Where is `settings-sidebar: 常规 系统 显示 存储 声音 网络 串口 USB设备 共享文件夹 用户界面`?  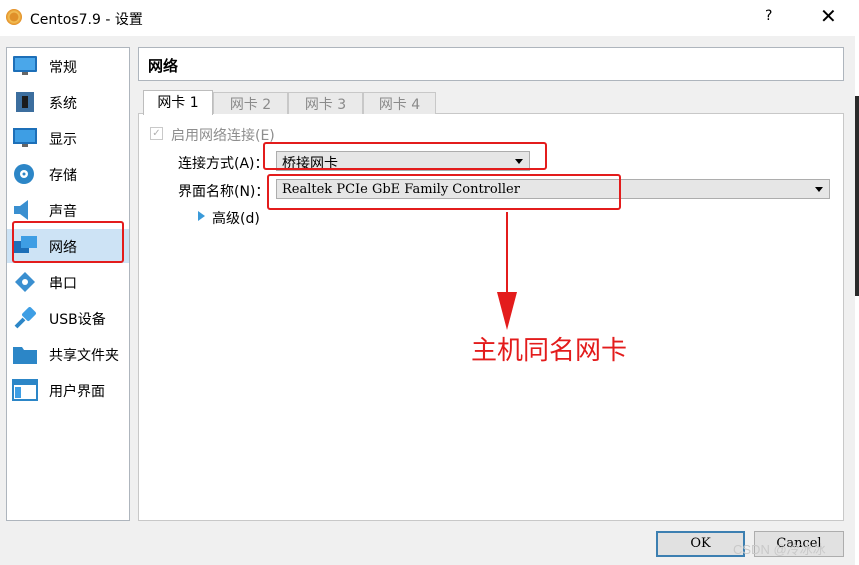
settings-sidebar: 常规 系统 显示 存储 声音 网络 串口 USB设备 共享文件夹 用户界面 is located at coordinates (68, 284).